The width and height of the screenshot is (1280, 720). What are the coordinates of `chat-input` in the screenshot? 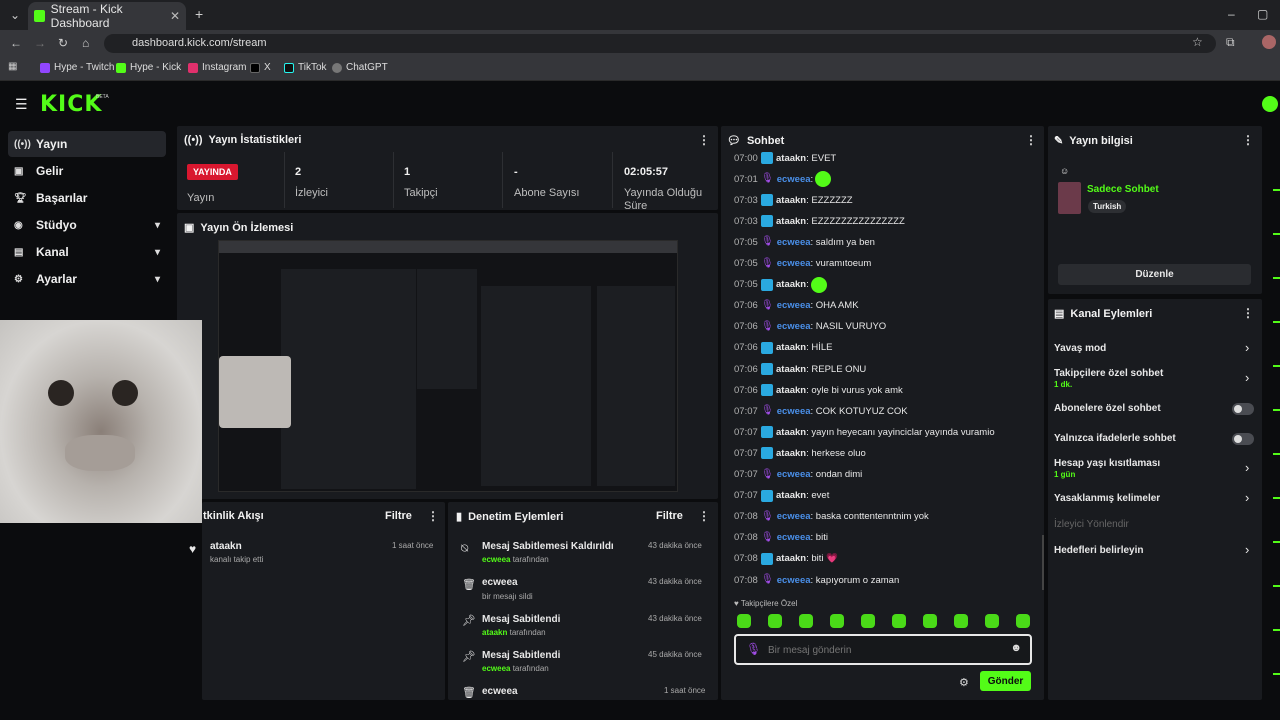 It's located at (883, 650).